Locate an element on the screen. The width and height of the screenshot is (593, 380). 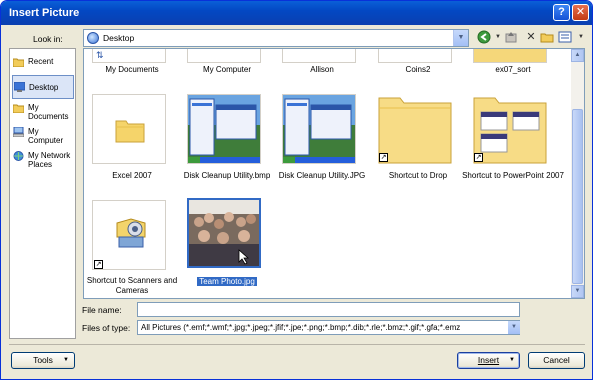
close-button: ✕ is located at coordinates (580, 12).